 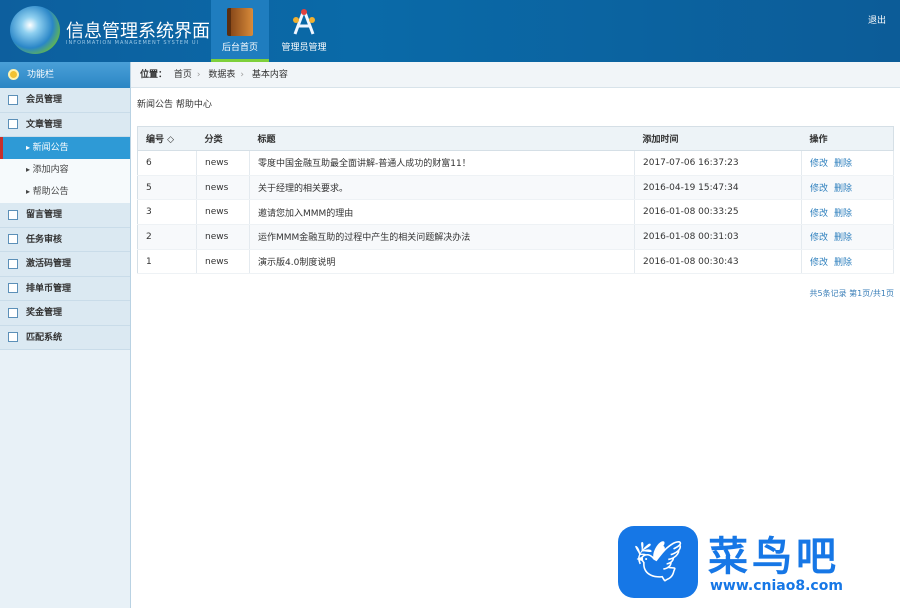 I want to click on cell-time: 2016-01-08 00:33:25, so click(x=718, y=212).